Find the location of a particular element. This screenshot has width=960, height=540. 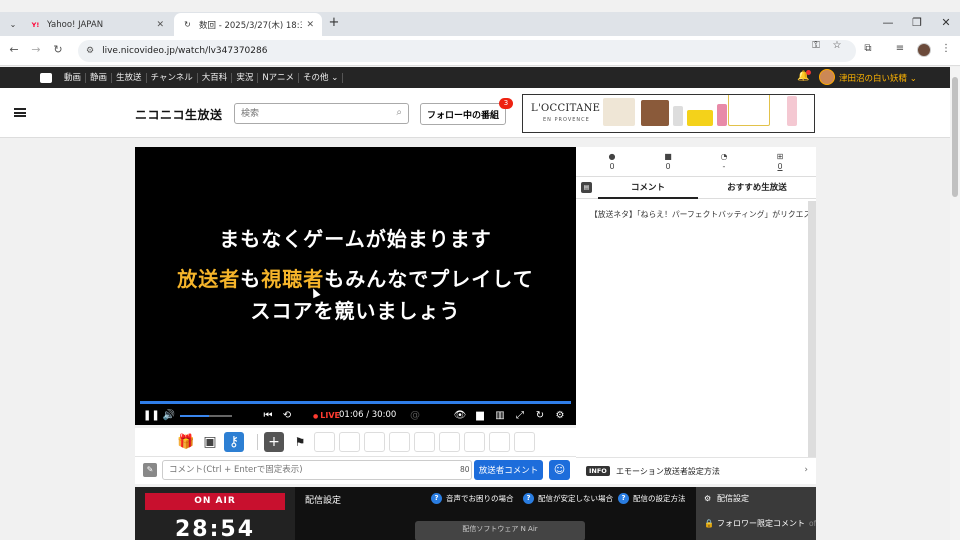

info-text: エモーション放送者設定方法 is located at coordinates (668, 471).